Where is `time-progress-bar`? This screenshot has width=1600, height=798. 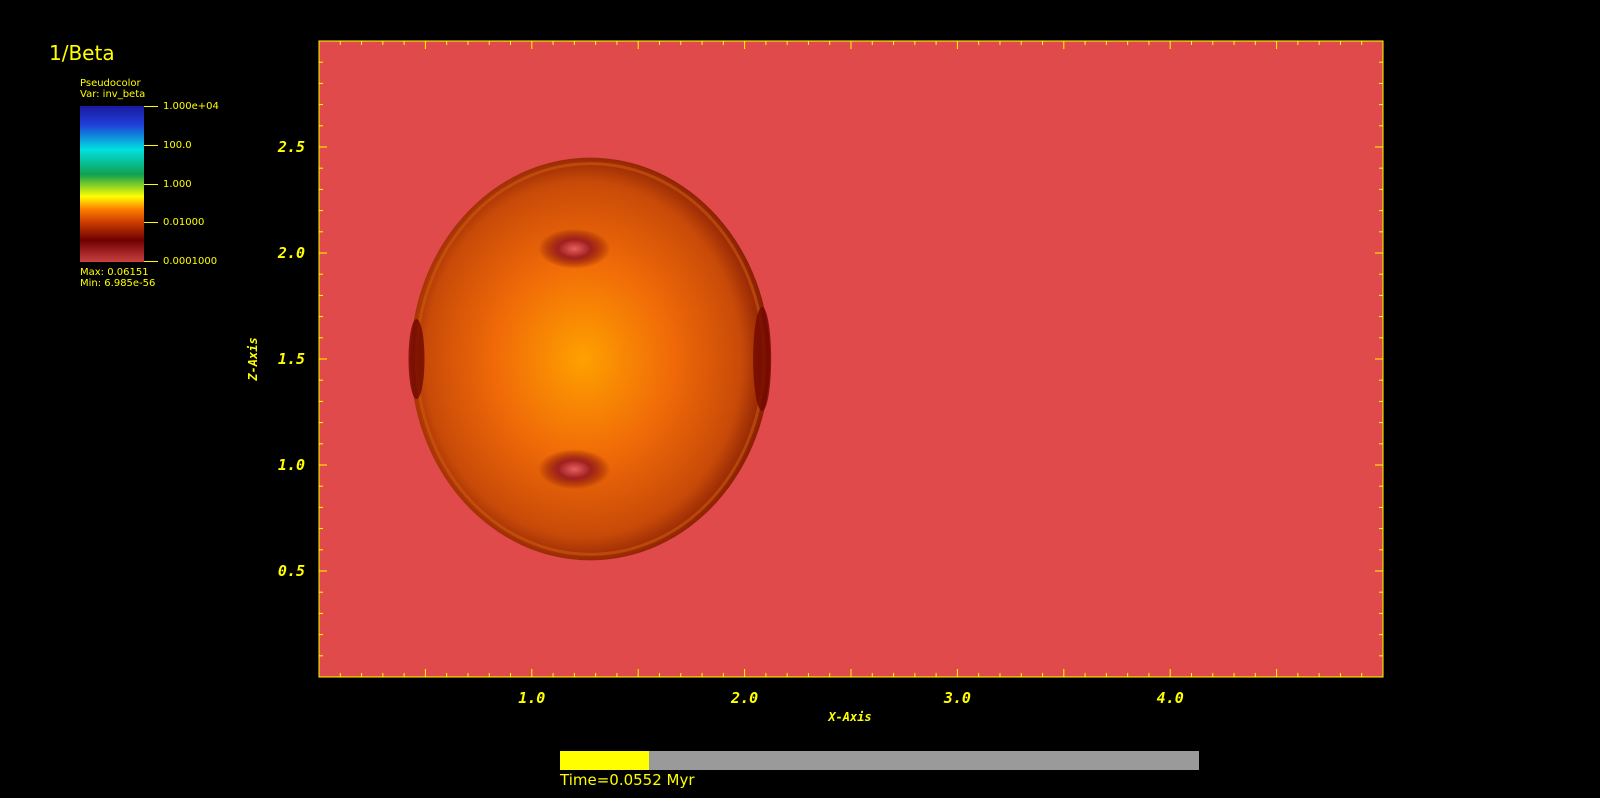
time-progress-bar is located at coordinates (879, 760).